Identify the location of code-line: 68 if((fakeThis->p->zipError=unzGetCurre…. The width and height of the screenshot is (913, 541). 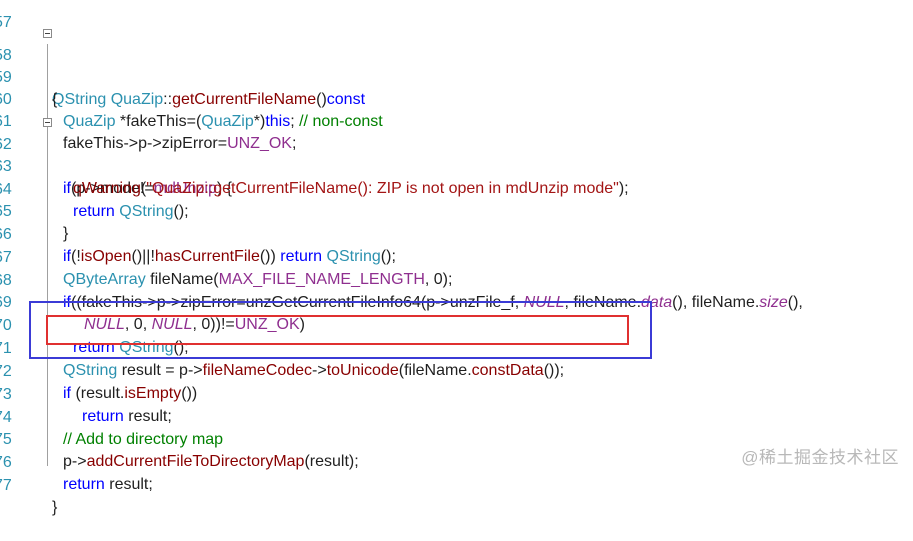
(401, 279).